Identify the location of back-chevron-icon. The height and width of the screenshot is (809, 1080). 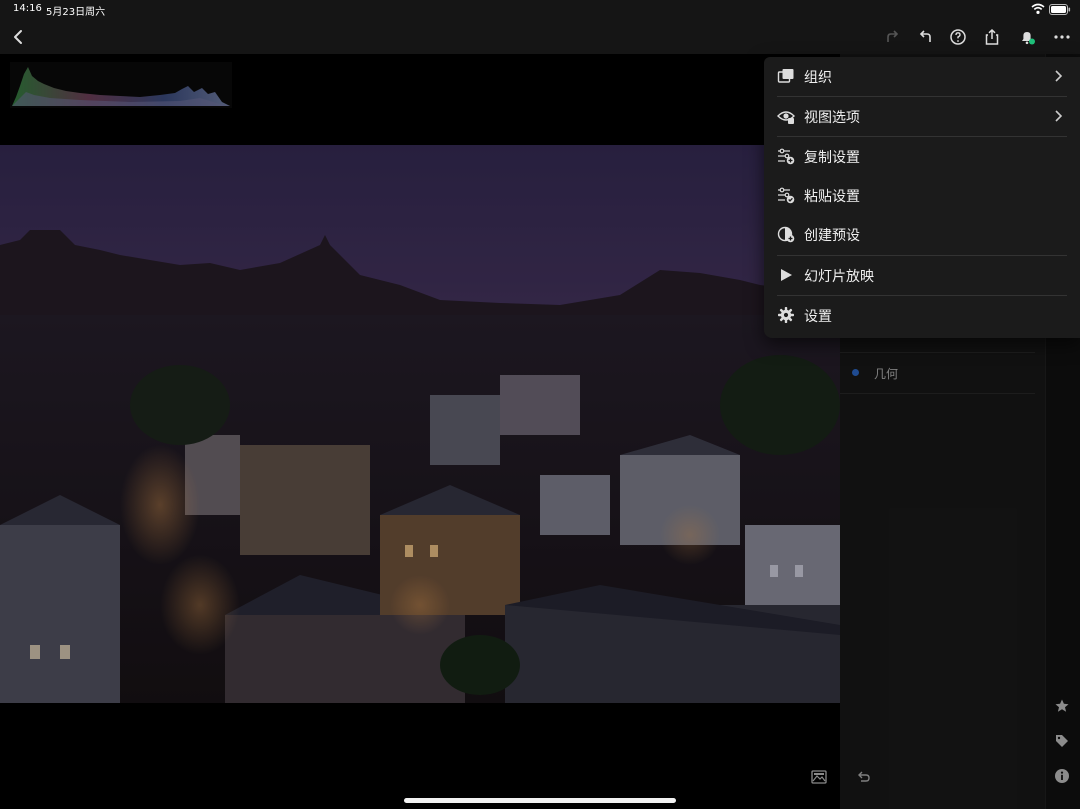
(18, 37).